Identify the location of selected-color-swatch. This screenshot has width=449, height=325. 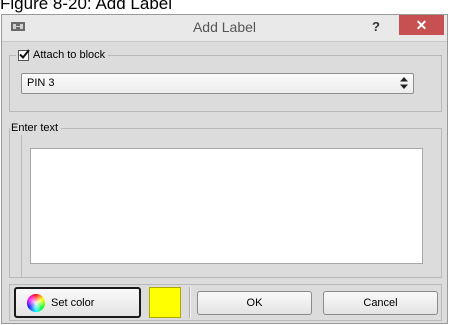
(165, 302).